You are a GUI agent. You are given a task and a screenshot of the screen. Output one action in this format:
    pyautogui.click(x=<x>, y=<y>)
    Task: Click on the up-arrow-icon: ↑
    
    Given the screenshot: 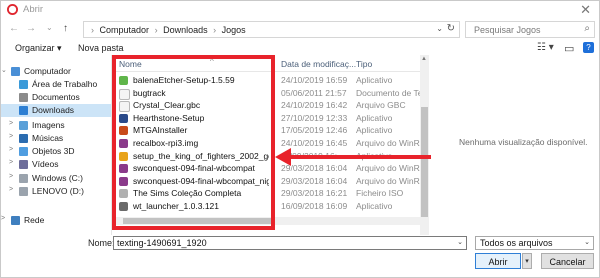 What is the action you would take?
    pyautogui.click(x=65, y=28)
    